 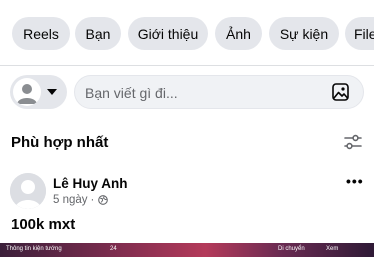 I want to click on post-meta: 5 ngày ·, so click(x=81, y=200).